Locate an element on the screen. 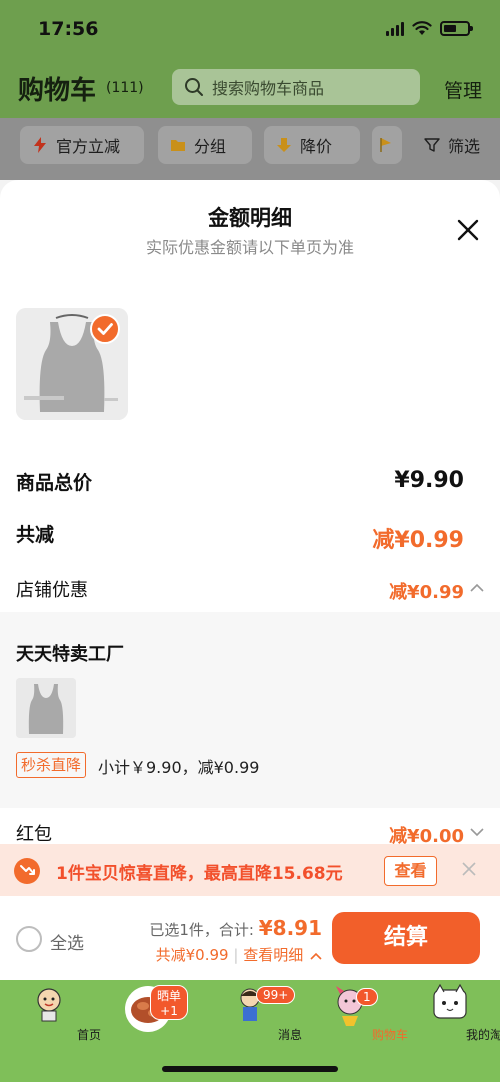 This screenshot has height=1082, width=500. filter-price-drop: 降价 is located at coordinates (312, 145).